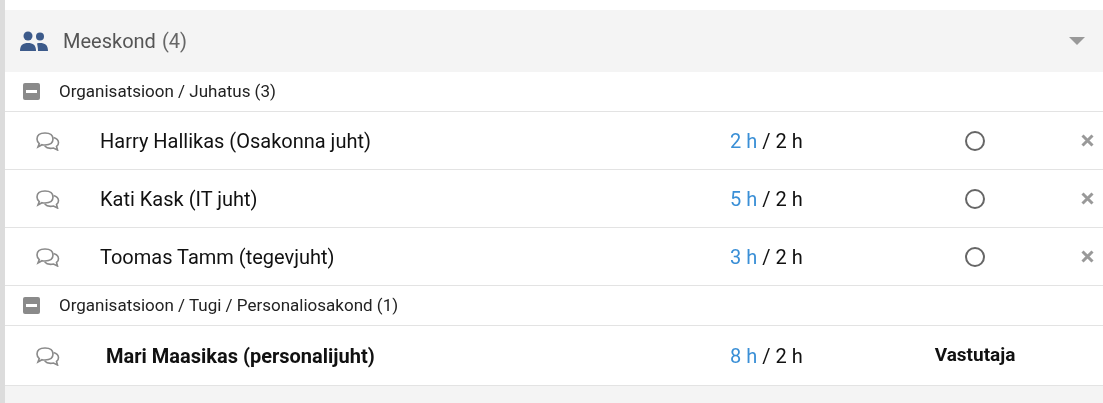 Image resolution: width=1103 pixels, height=403 pixels. I want to click on member-name: Harry Hallikas (Osakonna juht), so click(236, 141).